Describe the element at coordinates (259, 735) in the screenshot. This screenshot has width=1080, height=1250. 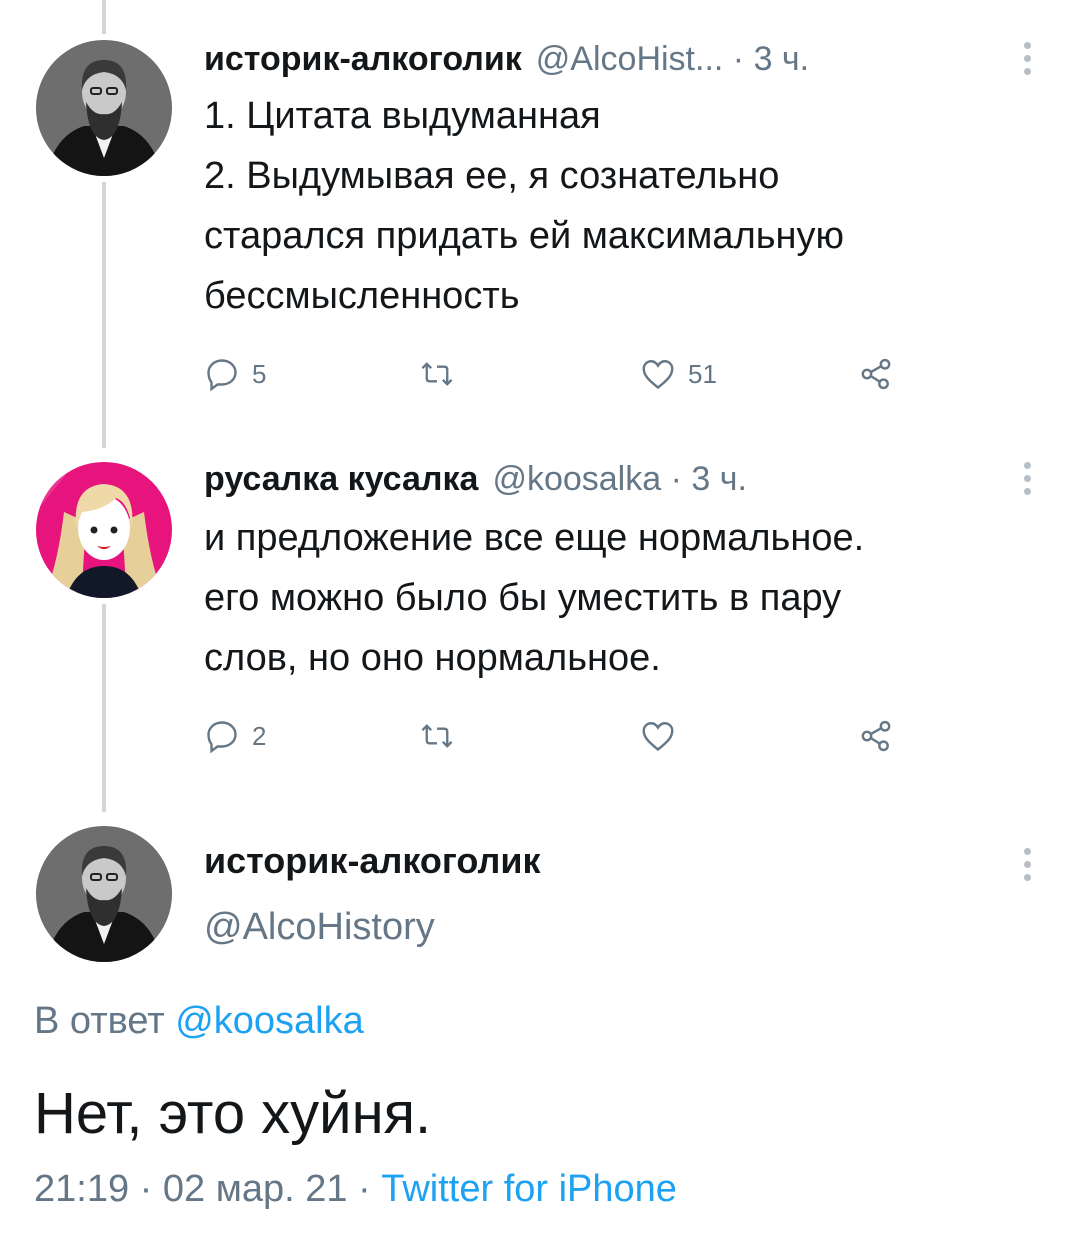
I see `reply-count: 2` at that location.